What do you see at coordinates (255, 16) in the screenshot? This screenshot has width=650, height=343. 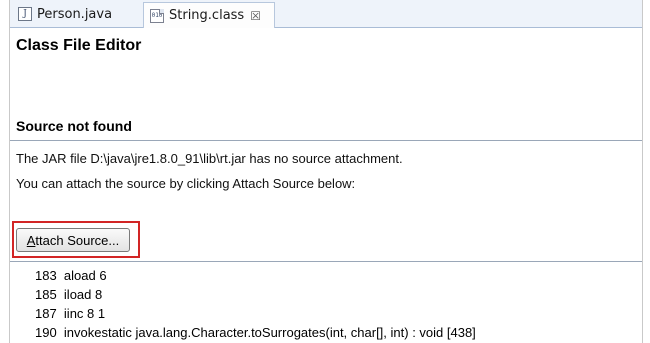 I see `close-tab-icon: ☒` at bounding box center [255, 16].